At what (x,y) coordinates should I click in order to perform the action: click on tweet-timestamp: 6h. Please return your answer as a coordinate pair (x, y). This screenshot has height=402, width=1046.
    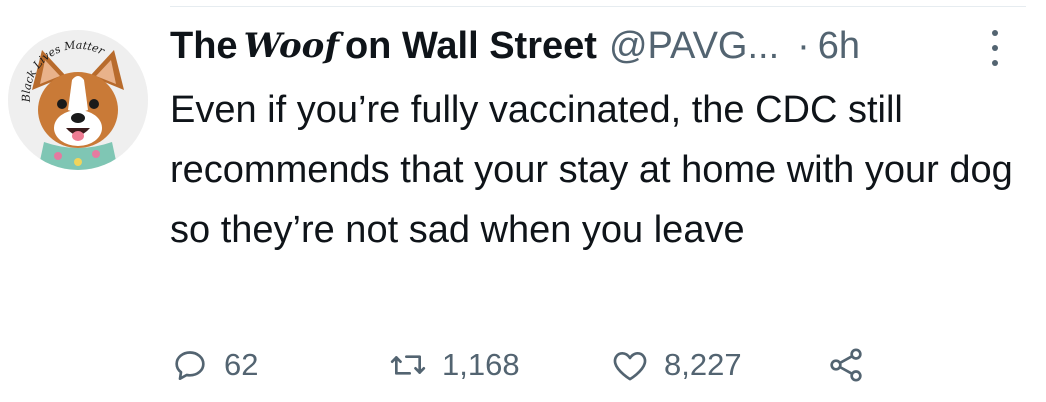
    Looking at the image, I should click on (839, 46).